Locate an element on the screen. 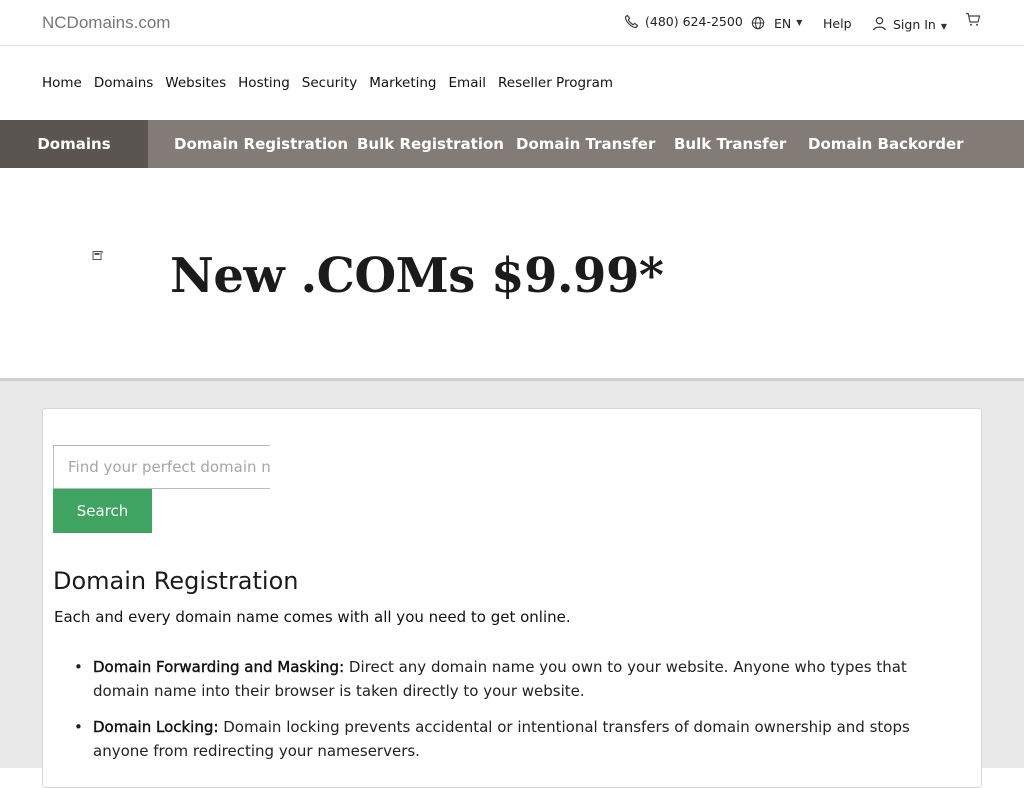 This screenshot has height=788, width=1024. language-selector: EN ▼ is located at coordinates (776, 22).